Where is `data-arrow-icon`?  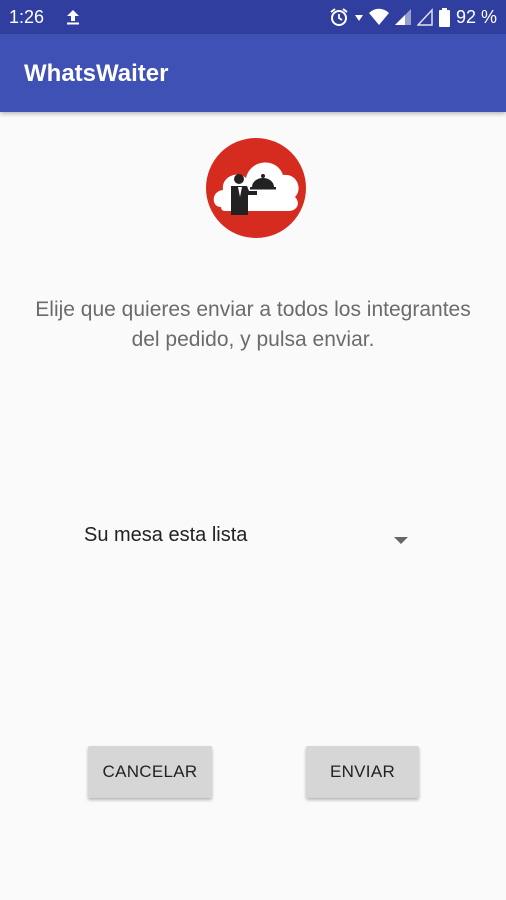
data-arrow-icon is located at coordinates (358, 17).